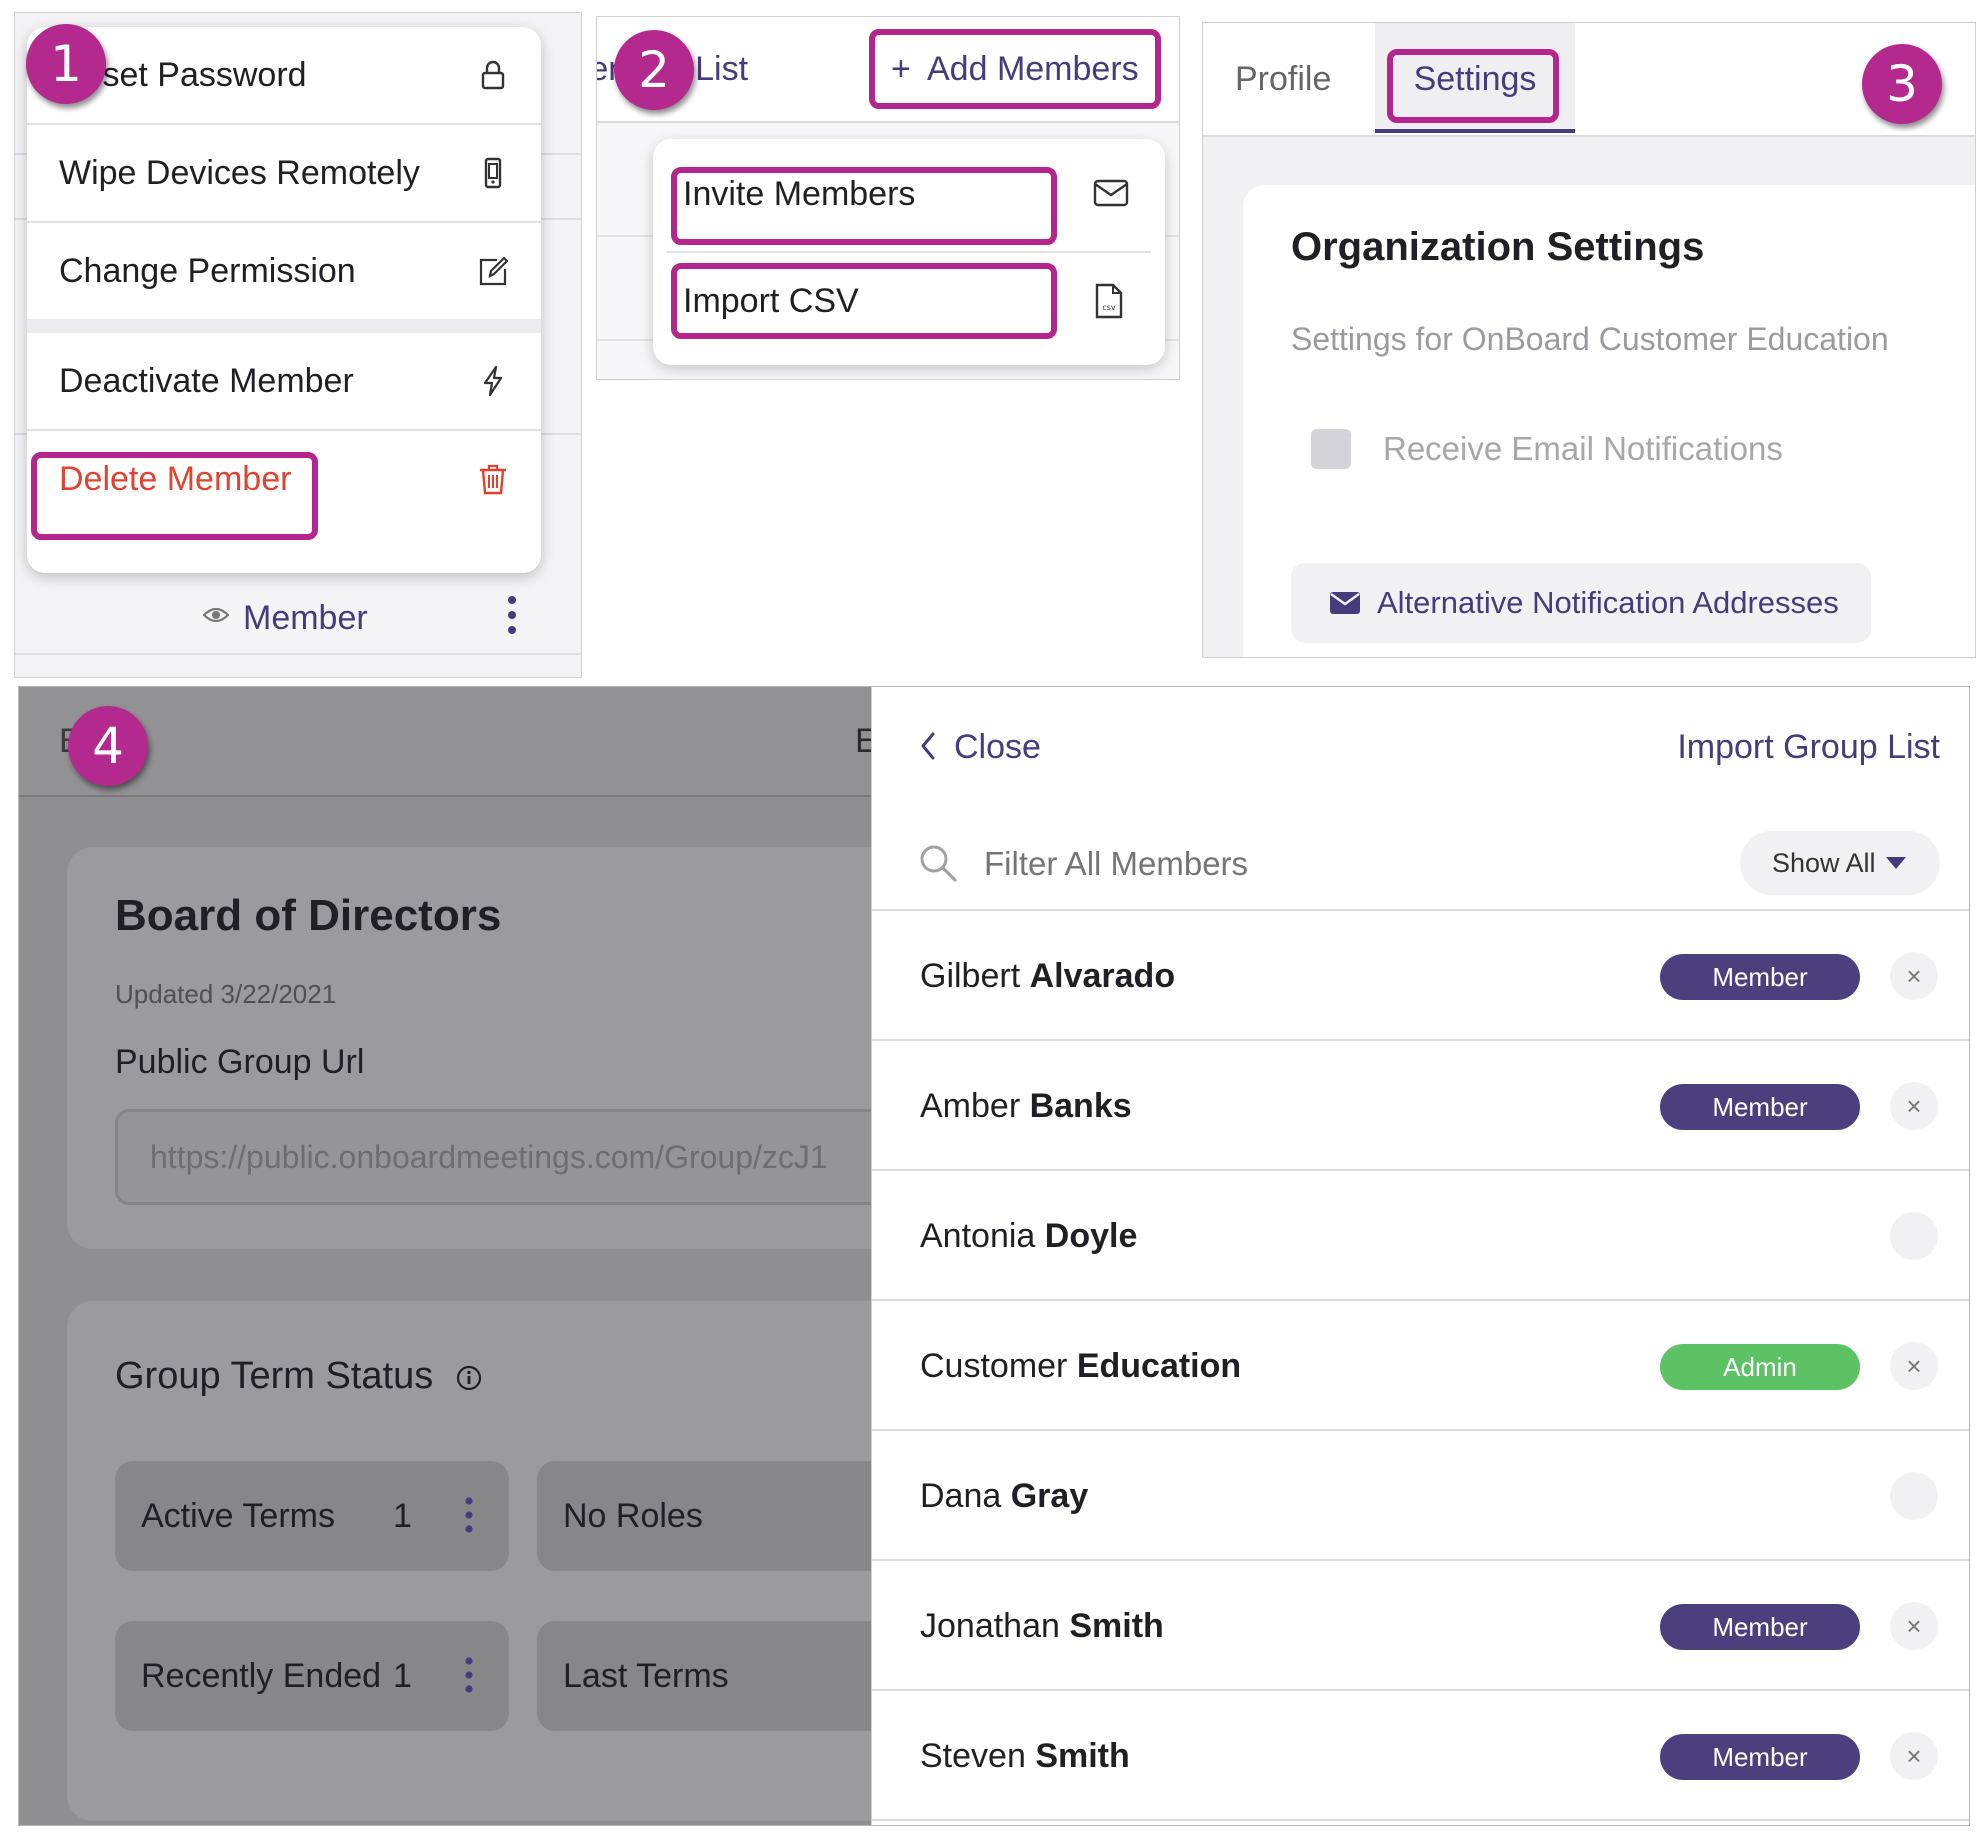 The width and height of the screenshot is (1988, 1834). Describe the element at coordinates (493, 75) in the screenshot. I see `lock-icon` at that location.